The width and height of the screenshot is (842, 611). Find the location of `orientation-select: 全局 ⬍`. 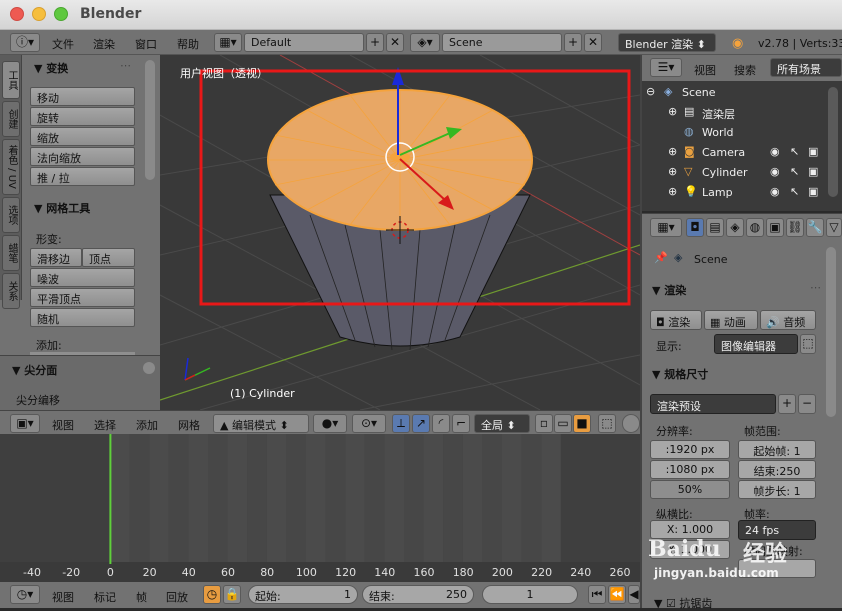

orientation-select: 全局 ⬍ is located at coordinates (502, 423).